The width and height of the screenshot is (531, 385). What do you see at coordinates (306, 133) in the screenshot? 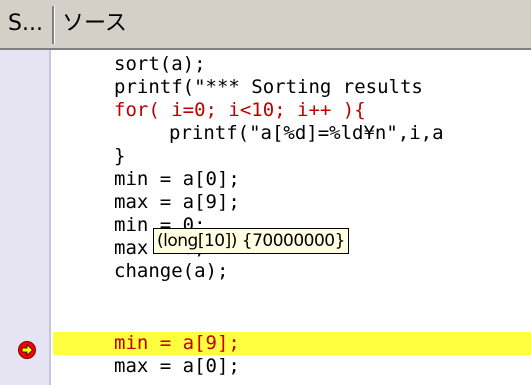
I see `code-line-text: printf("a[%d]=%ld¥n",i,a` at bounding box center [306, 133].